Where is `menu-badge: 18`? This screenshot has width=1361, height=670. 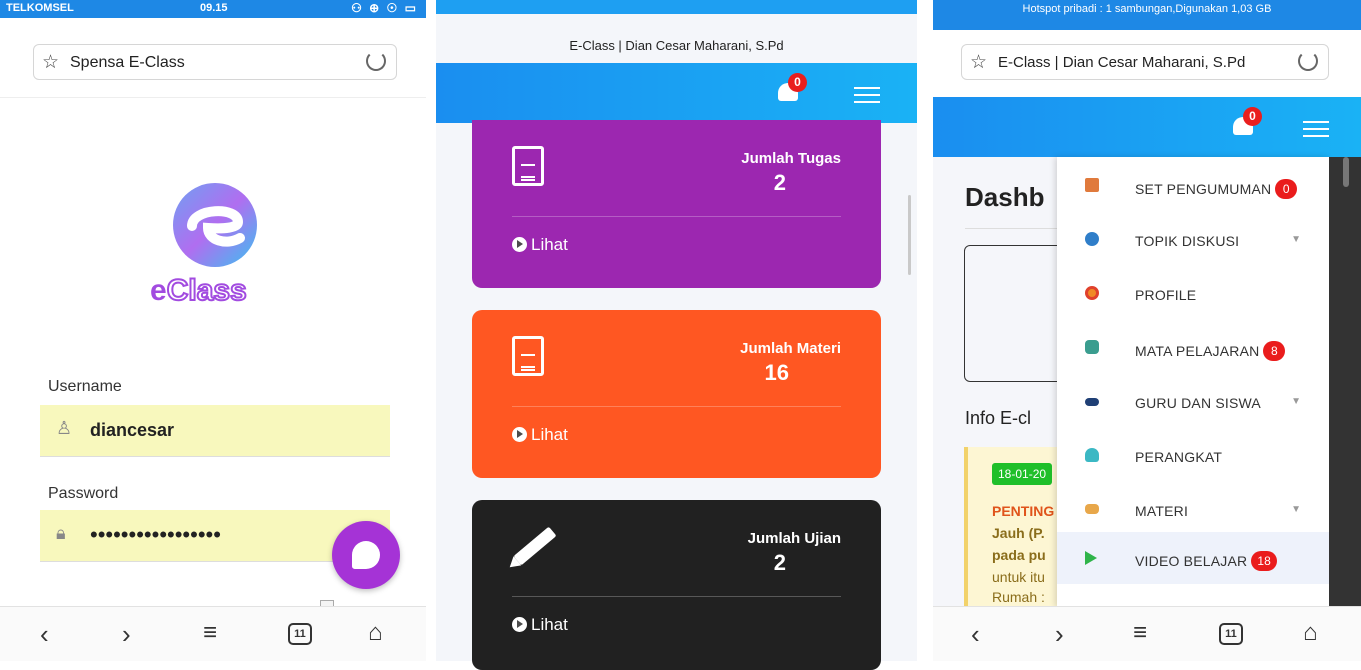
menu-badge: 18 is located at coordinates (1264, 561).